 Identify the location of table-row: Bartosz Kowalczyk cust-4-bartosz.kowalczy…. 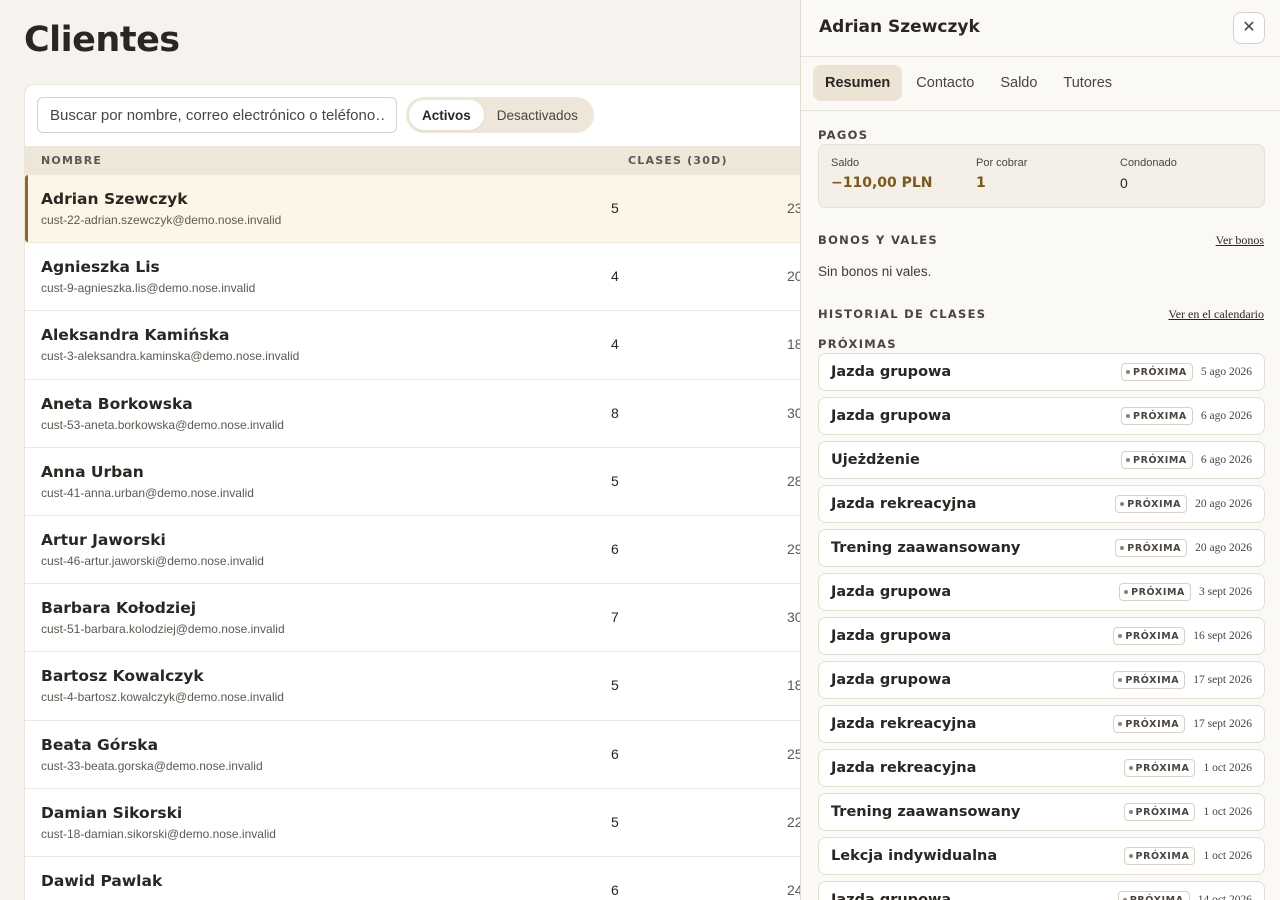
(424, 686).